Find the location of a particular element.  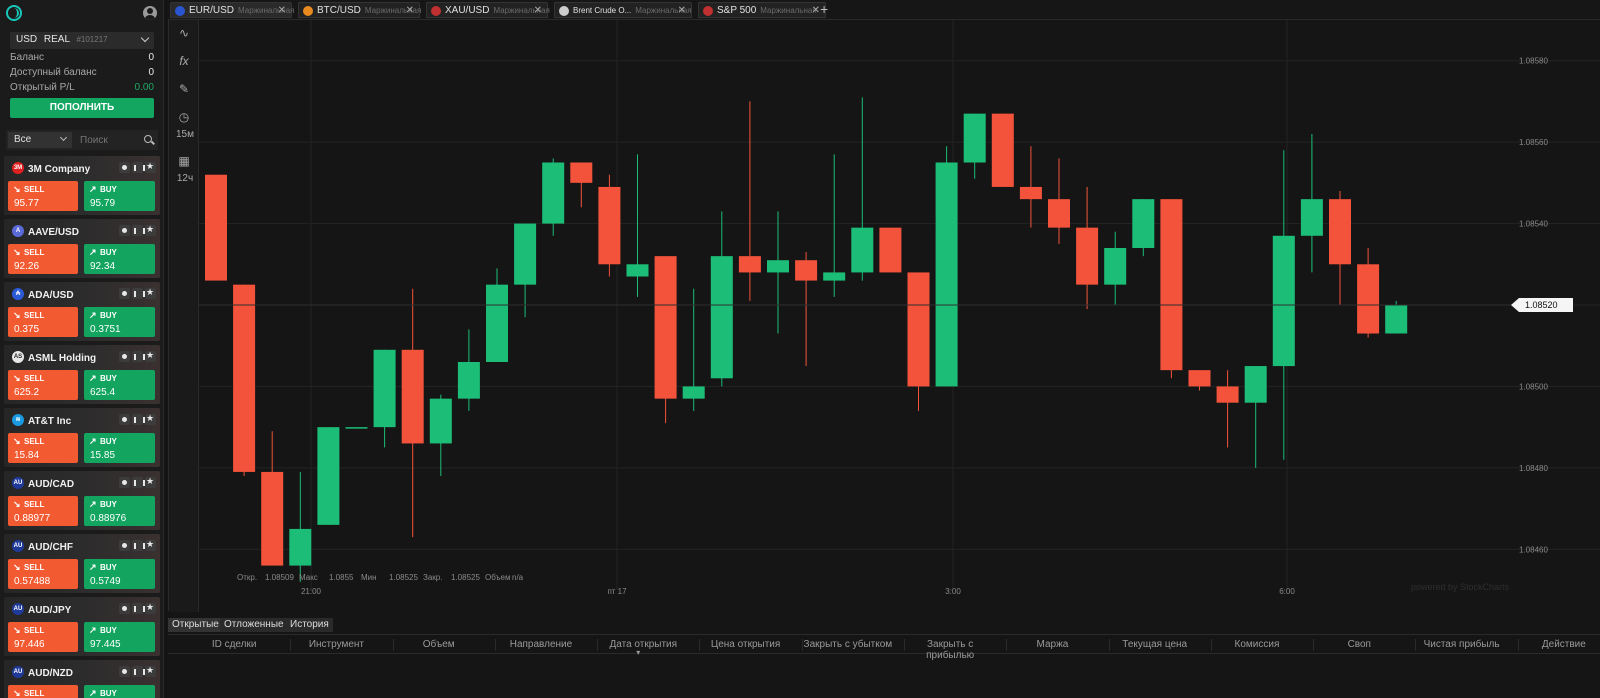

sell-button: ↘ SELL 625.2 is located at coordinates (43, 385).